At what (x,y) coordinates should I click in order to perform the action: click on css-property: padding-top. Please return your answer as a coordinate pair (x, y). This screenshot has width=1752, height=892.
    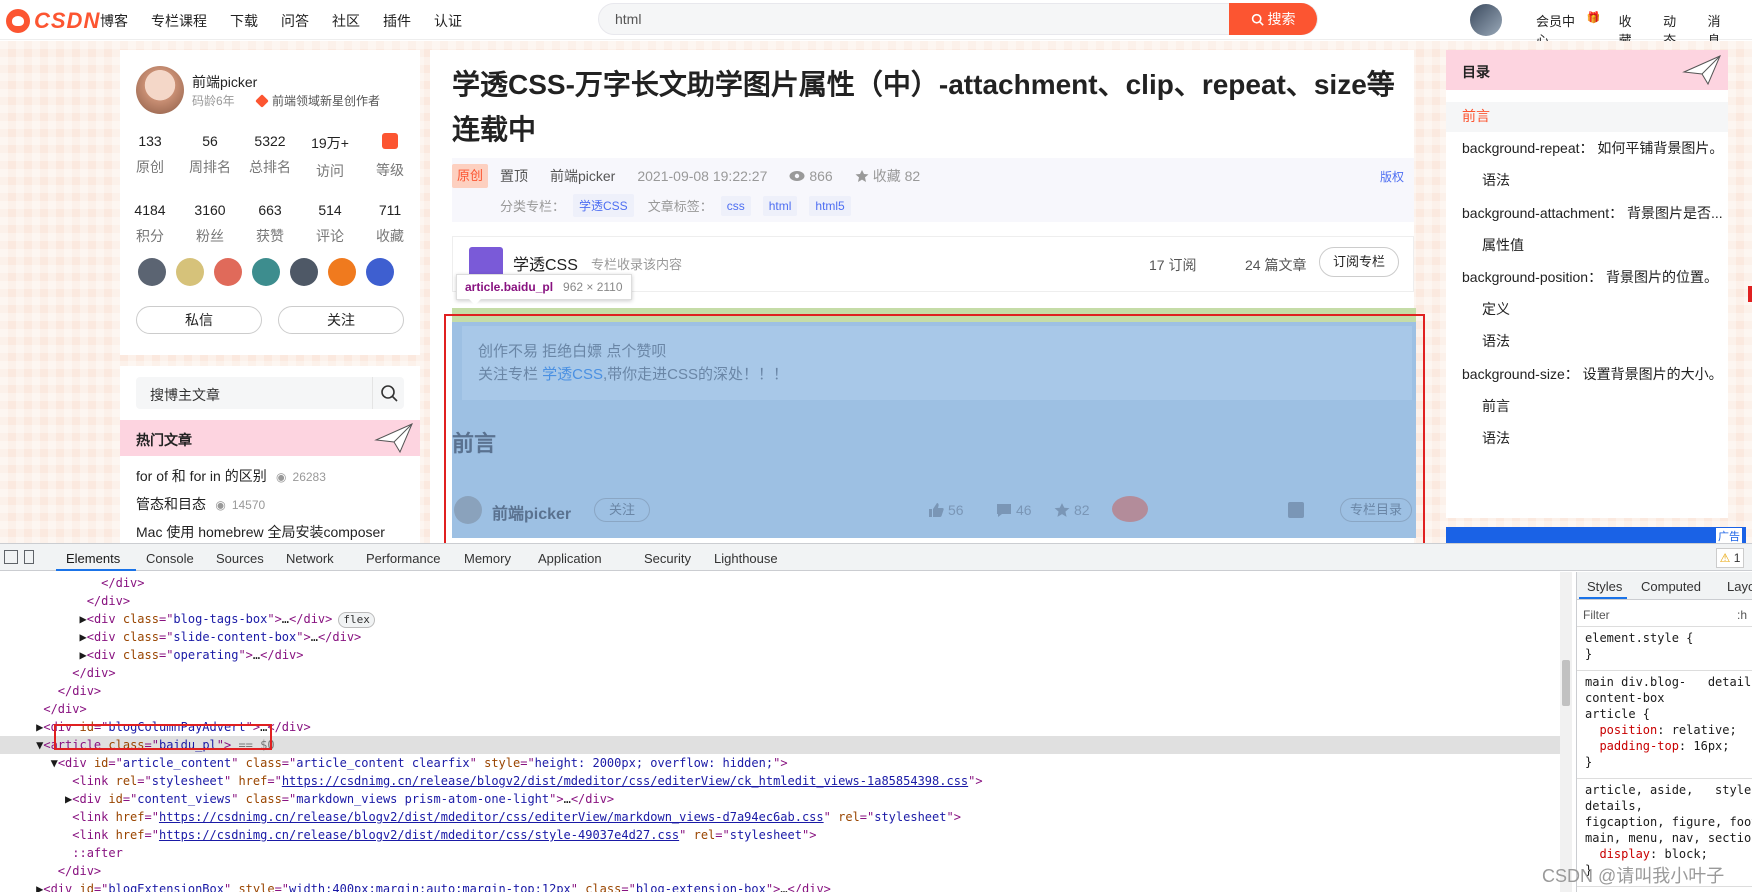
    Looking at the image, I should click on (1631, 746).